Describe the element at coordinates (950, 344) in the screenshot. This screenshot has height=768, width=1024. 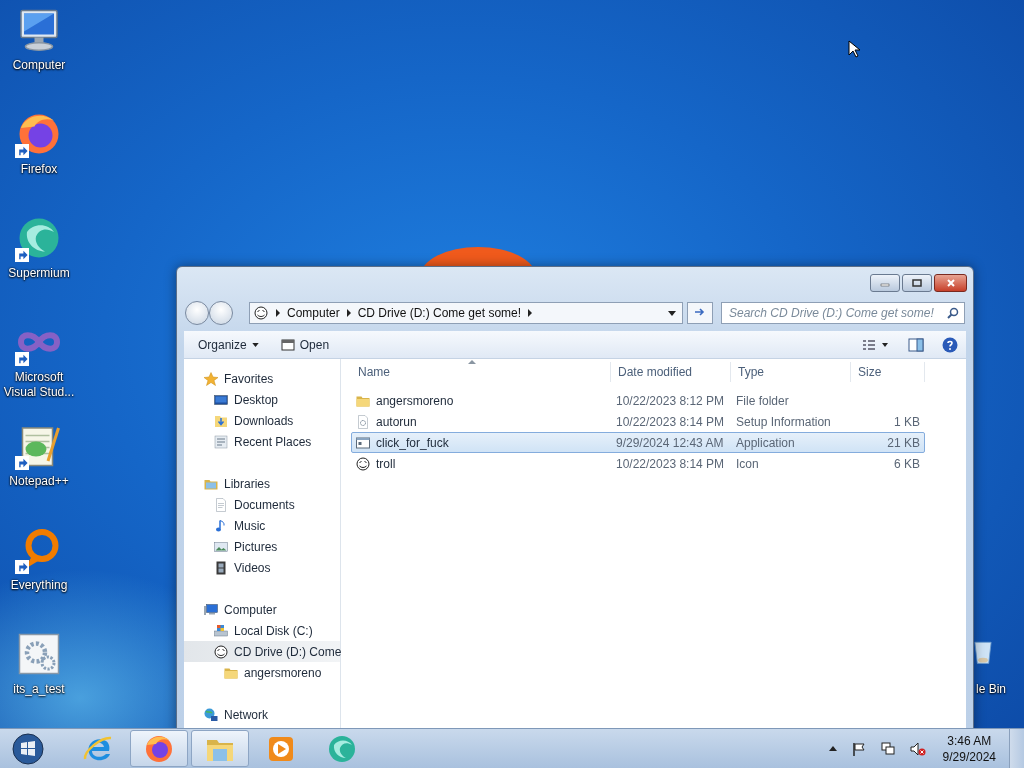
I see `help-icon` at that location.